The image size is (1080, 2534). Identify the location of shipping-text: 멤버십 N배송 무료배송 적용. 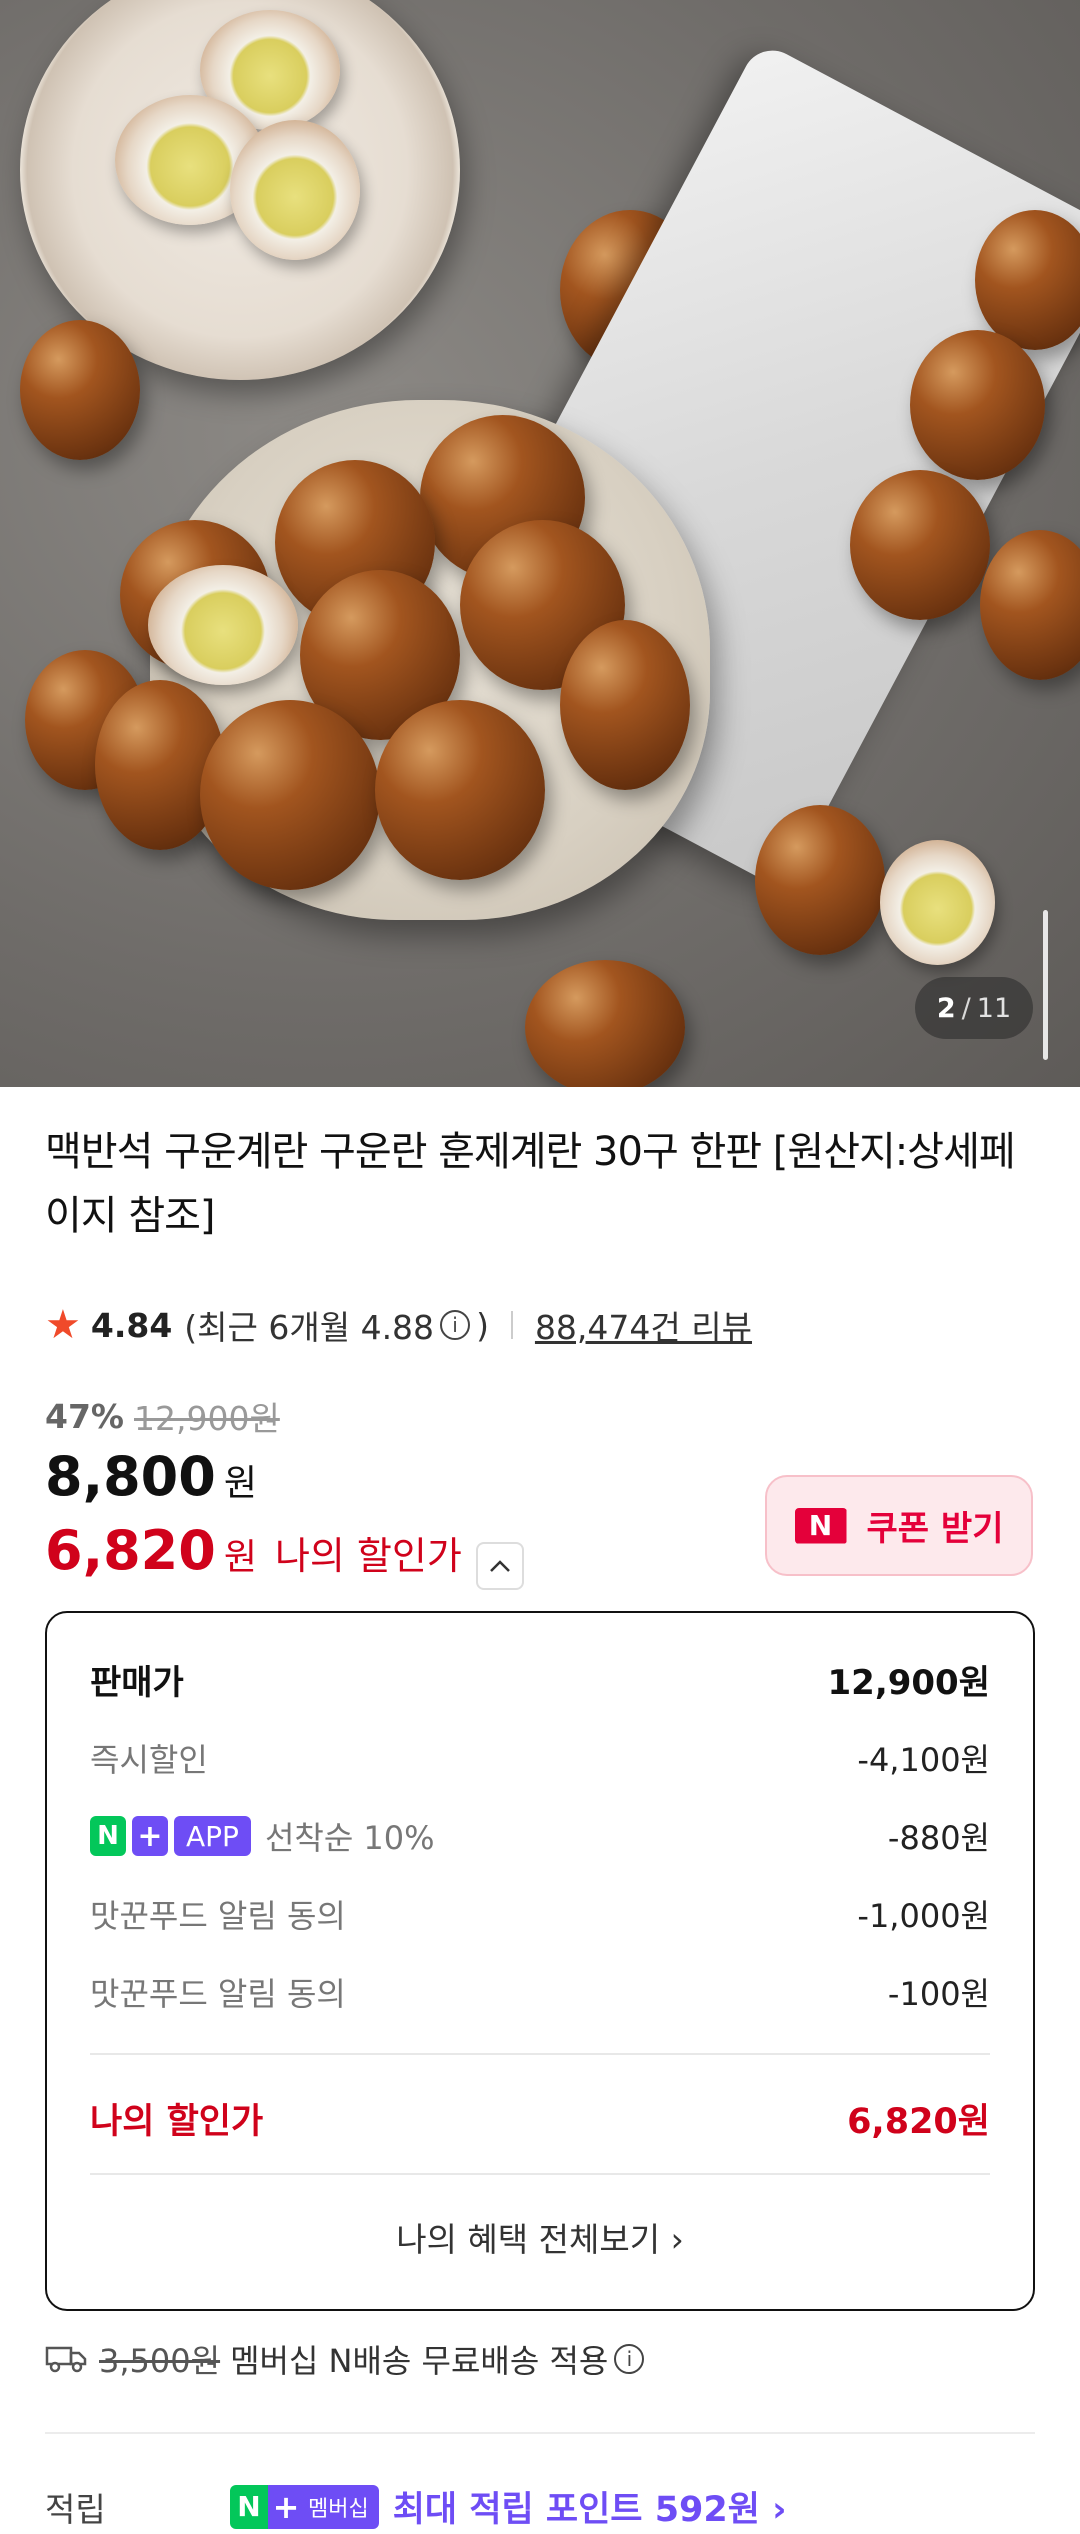
(419, 2361).